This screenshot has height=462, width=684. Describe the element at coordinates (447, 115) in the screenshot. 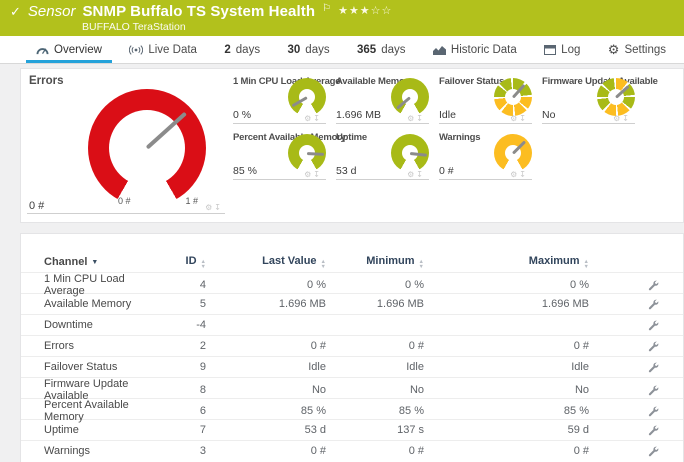

I see `gauge-value: Idle` at that location.